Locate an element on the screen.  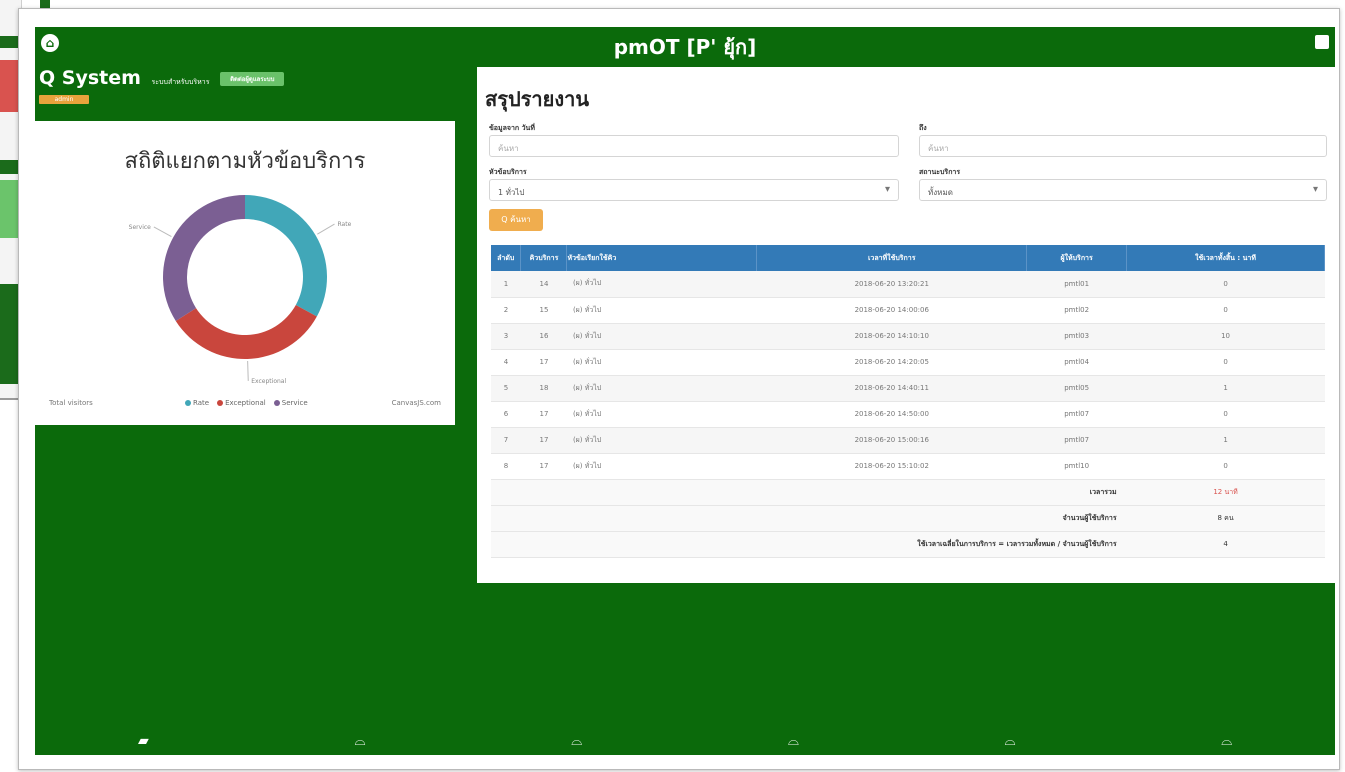
nav-folder-open-icon: ▰ is located at coordinates (143, 741).